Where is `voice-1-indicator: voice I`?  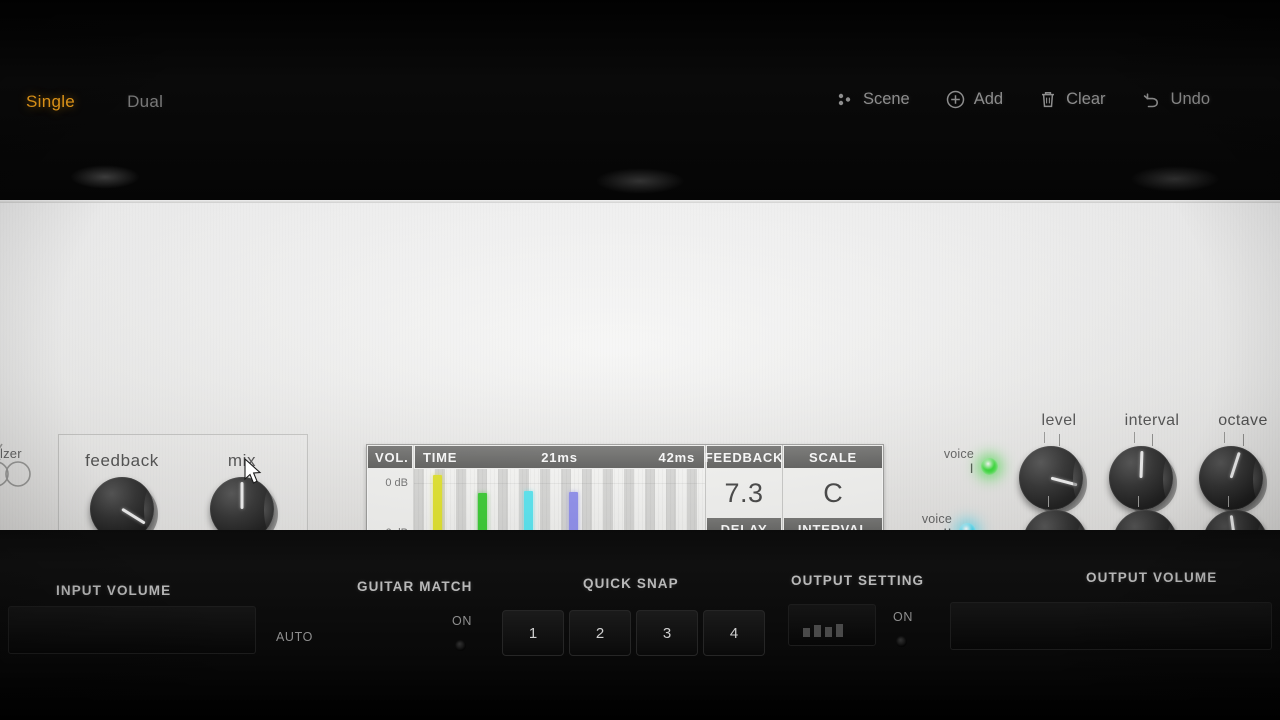 voice-1-indicator: voice I is located at coordinates (971, 462).